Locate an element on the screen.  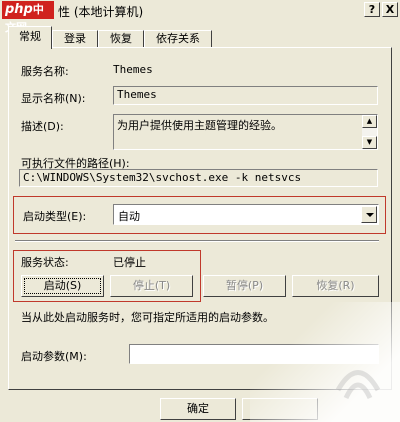
description-label: 描述(D): is located at coordinates (42, 126).